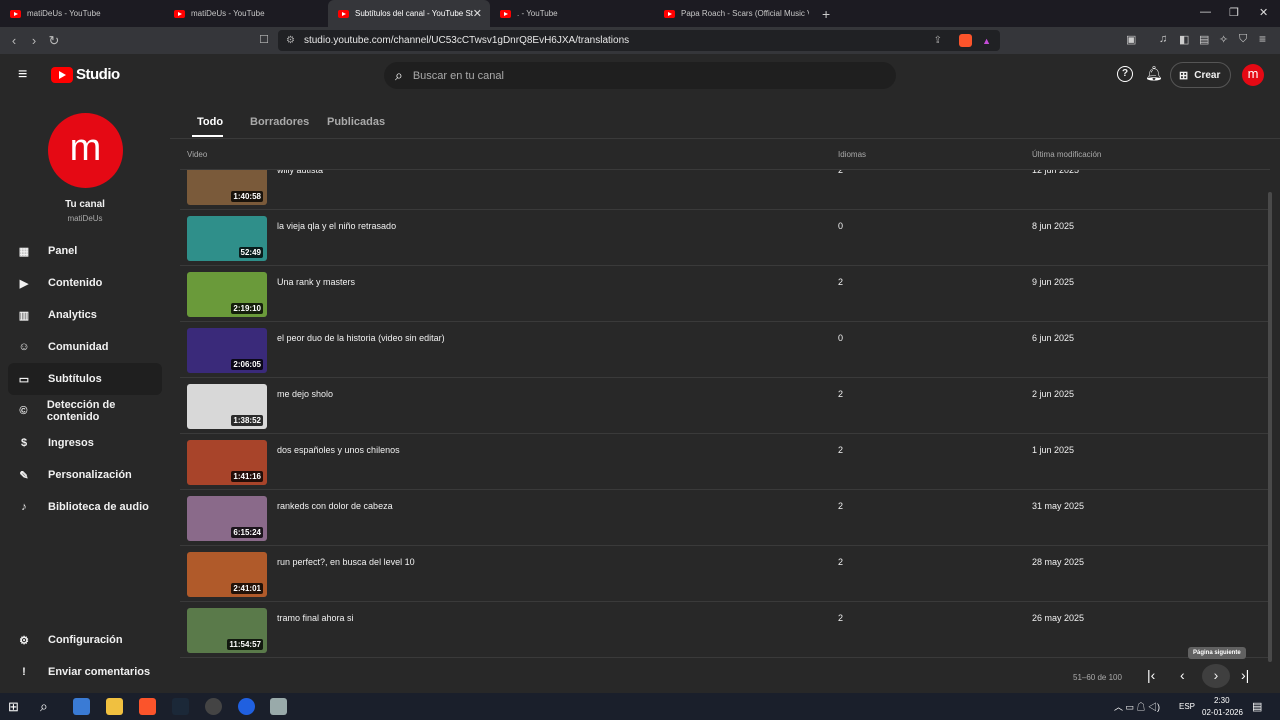 The image size is (1280, 720). What do you see at coordinates (85, 640) in the screenshot?
I see `sidebar-item-settings: ⚙ Configuración` at bounding box center [85, 640].